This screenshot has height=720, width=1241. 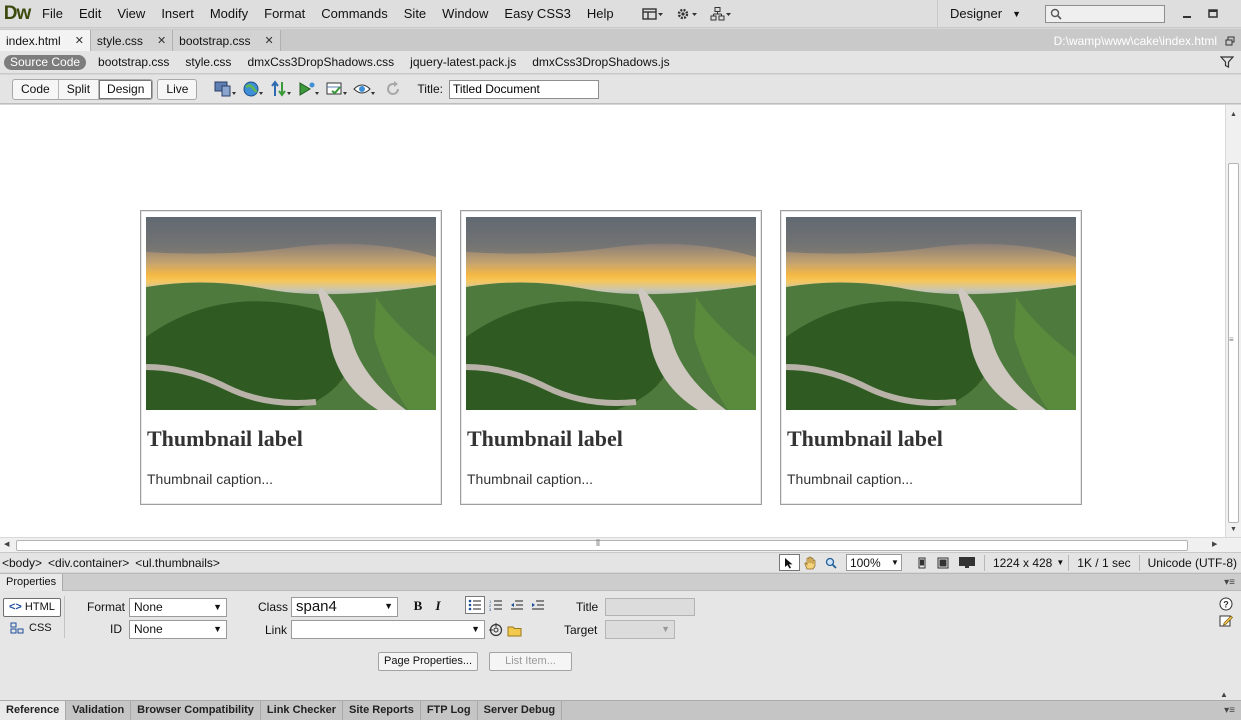 What do you see at coordinates (1233, 321) in the screenshot?
I see `vertical-scrollbar: ▲ ≡ ▼` at bounding box center [1233, 321].